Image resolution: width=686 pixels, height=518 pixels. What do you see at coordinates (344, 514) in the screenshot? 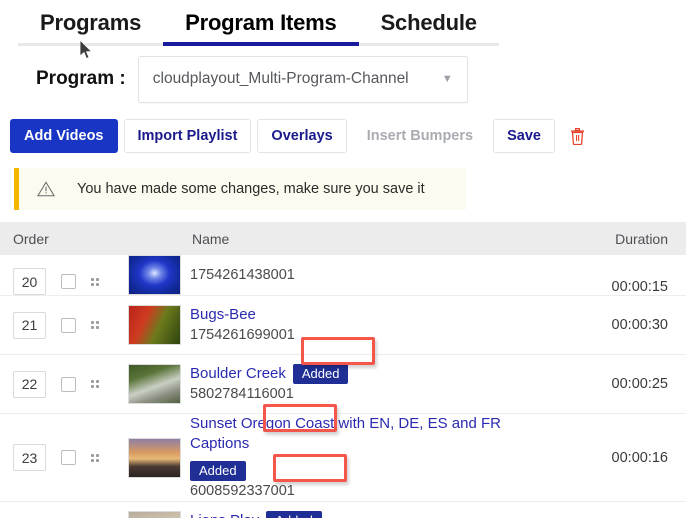
I see `name-cell: Lions Play Added 5604123528001` at bounding box center [344, 514].